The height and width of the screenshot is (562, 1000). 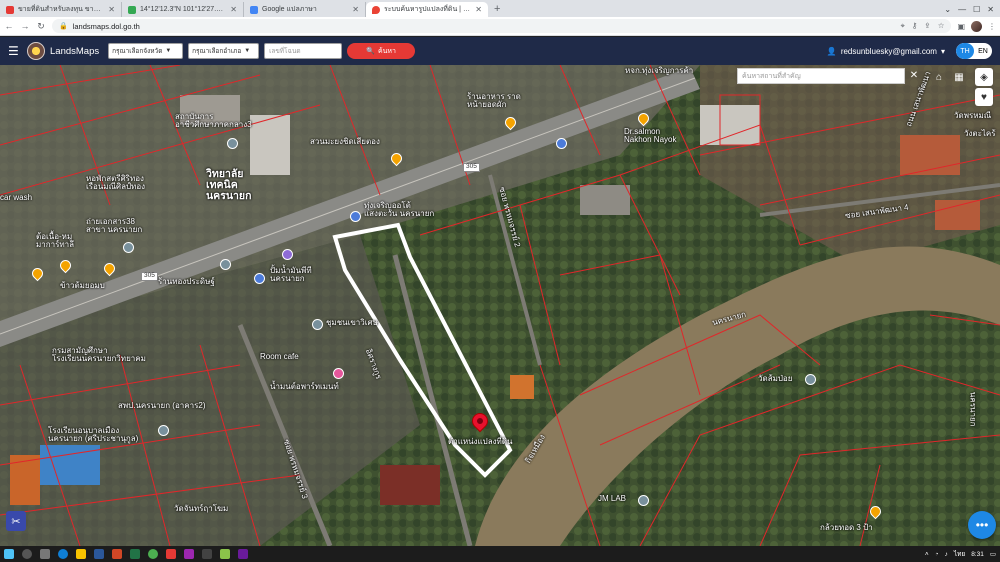 What do you see at coordinates (9, 26) in the screenshot?
I see `back-icon: ←` at bounding box center [9, 26].